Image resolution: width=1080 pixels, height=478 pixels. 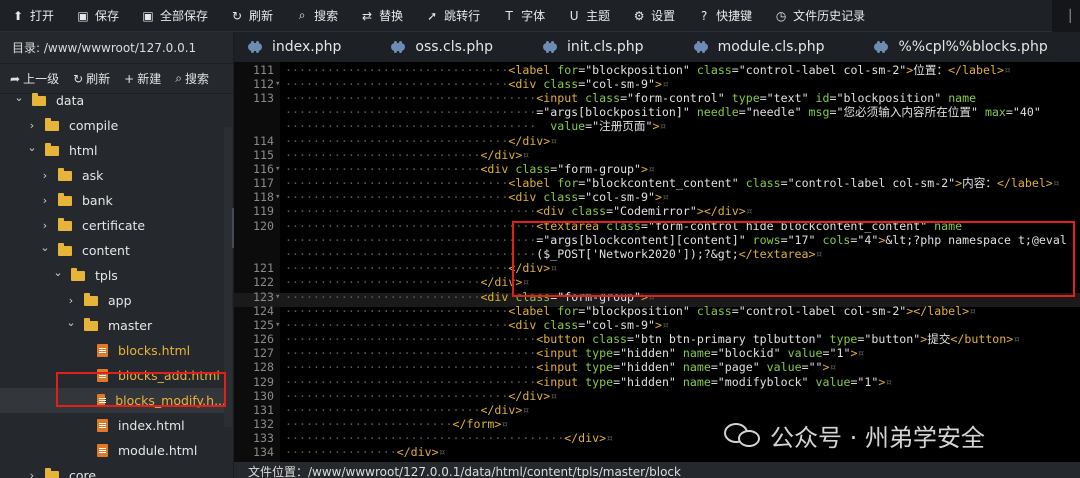 What do you see at coordinates (759, 47) in the screenshot?
I see `tab-module-cls-php: module.cls.php` at bounding box center [759, 47].